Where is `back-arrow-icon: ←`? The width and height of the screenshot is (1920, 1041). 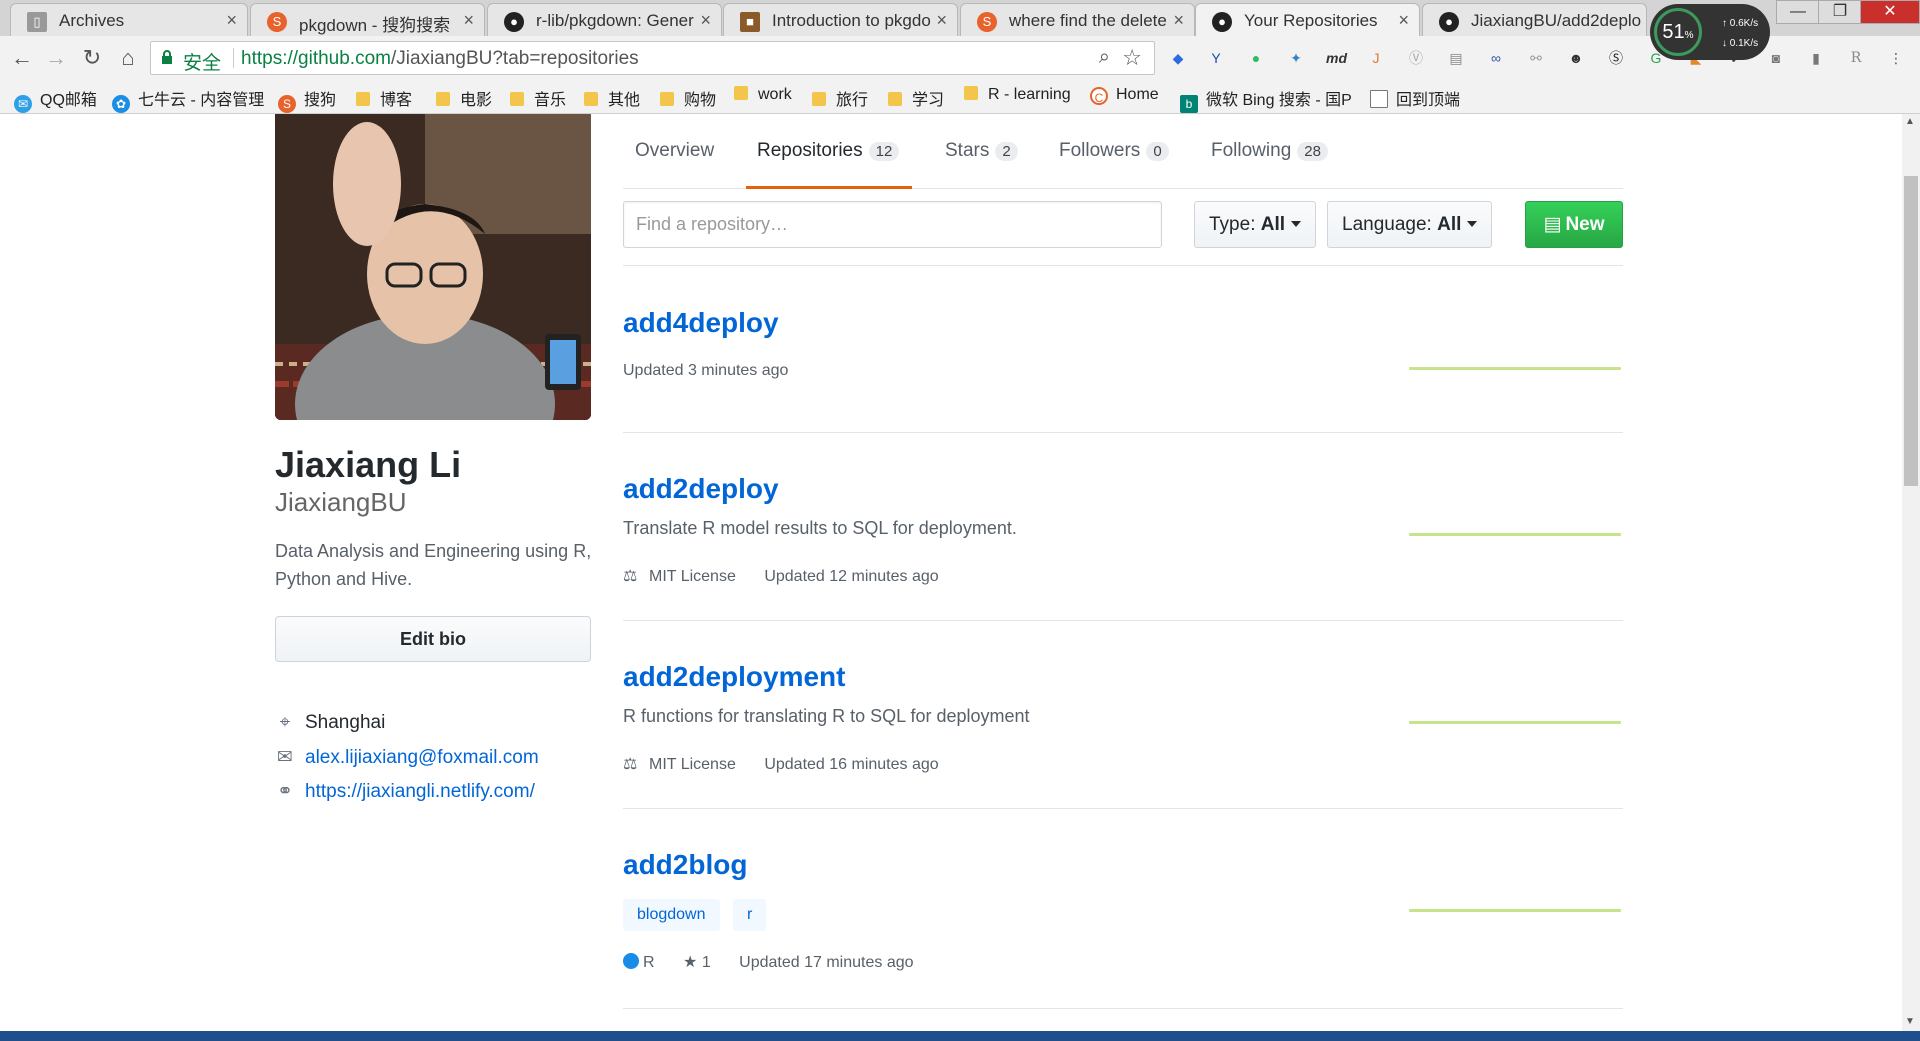 back-arrow-icon: ← is located at coordinates (22, 58).